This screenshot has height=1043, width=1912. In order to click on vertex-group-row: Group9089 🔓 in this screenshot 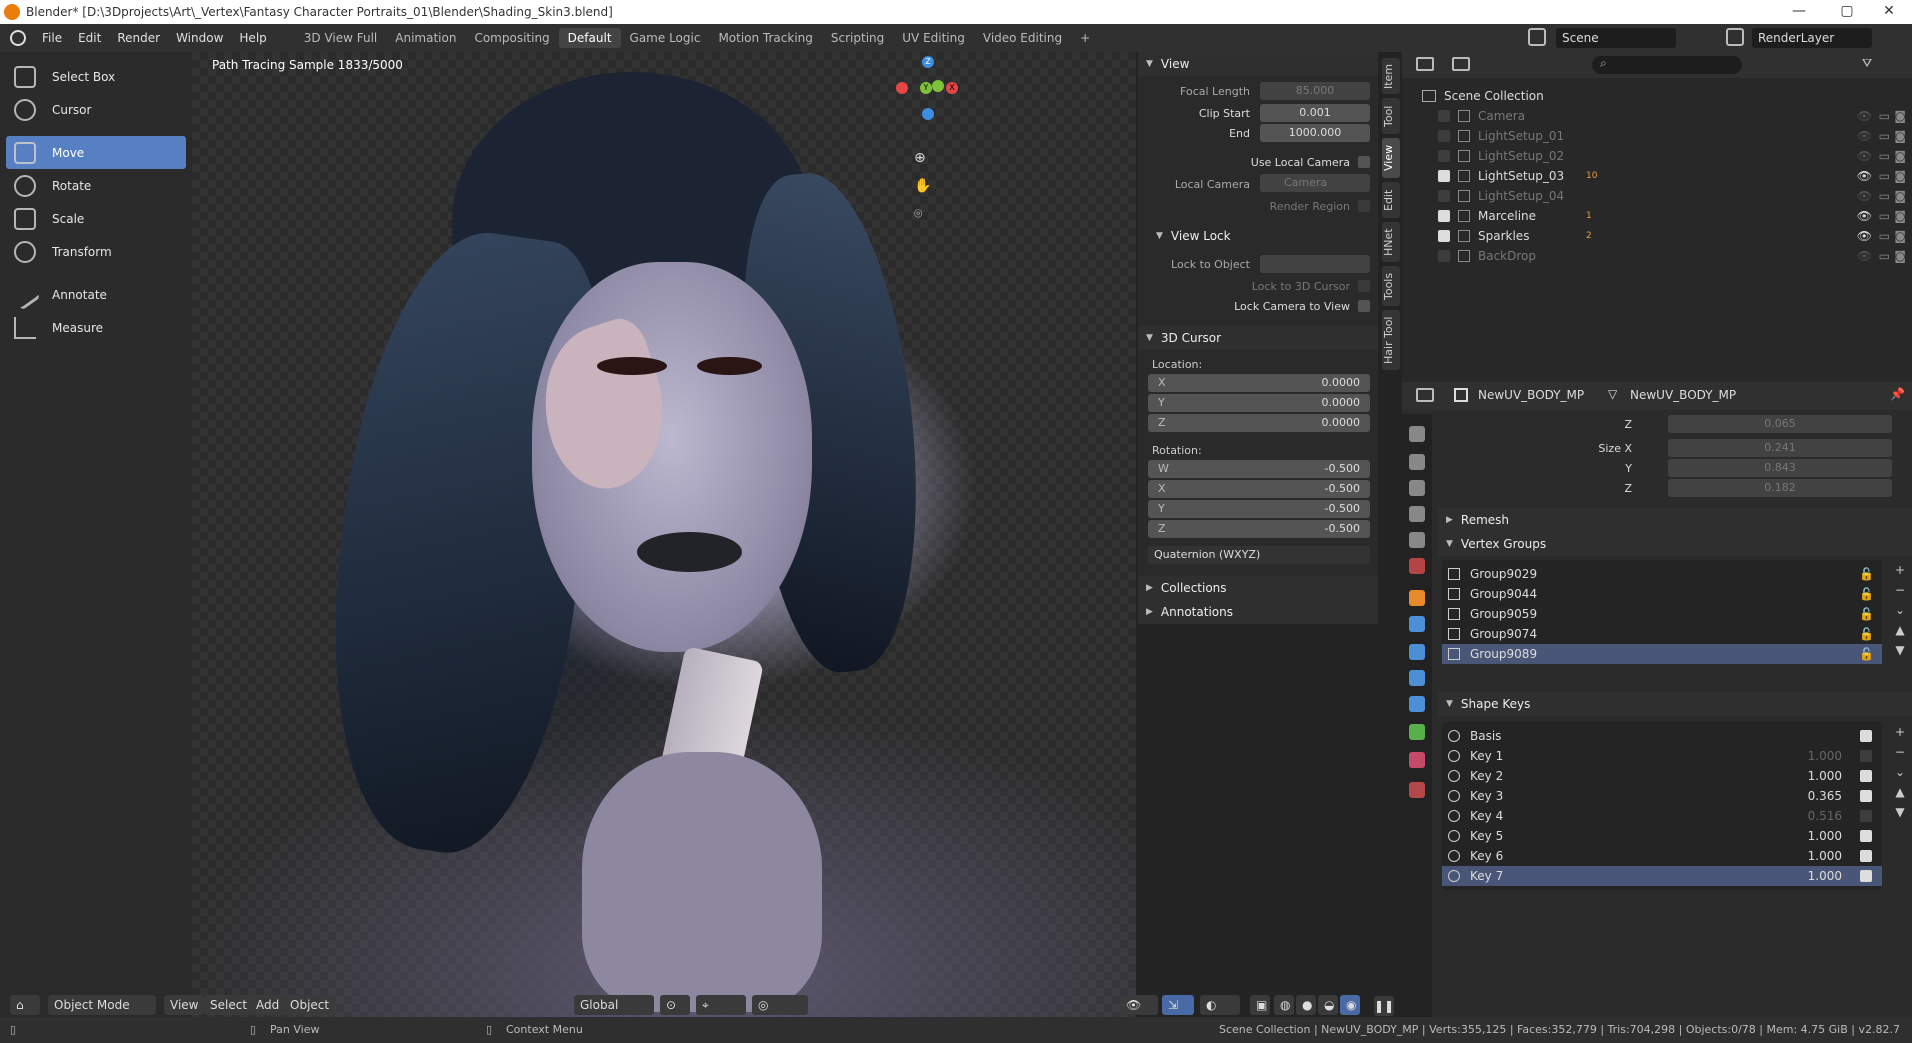, I will do `click(1662, 654)`.